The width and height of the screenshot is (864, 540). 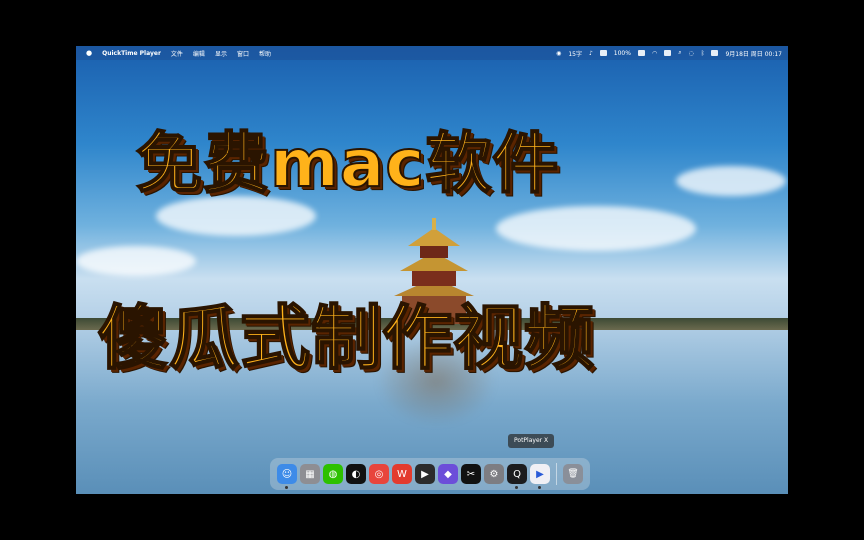 I want to click on record-icon: ◉, so click(x=558, y=53).